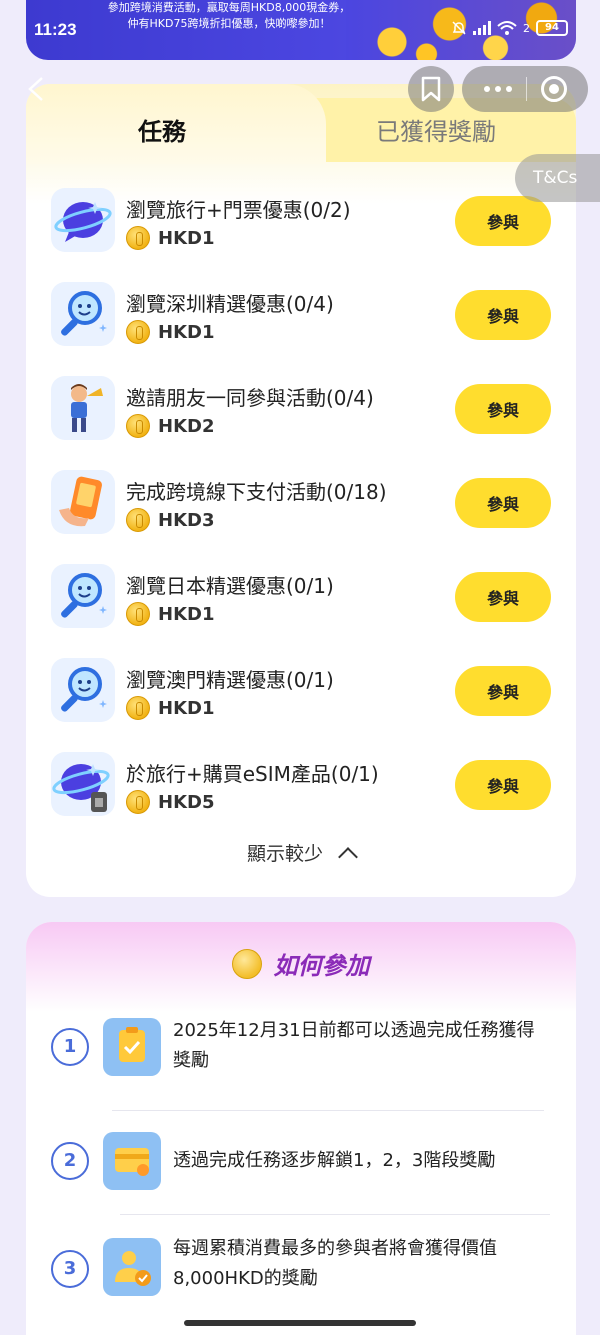  I want to click on show-less-label: 顯示較少, so click(284, 854).